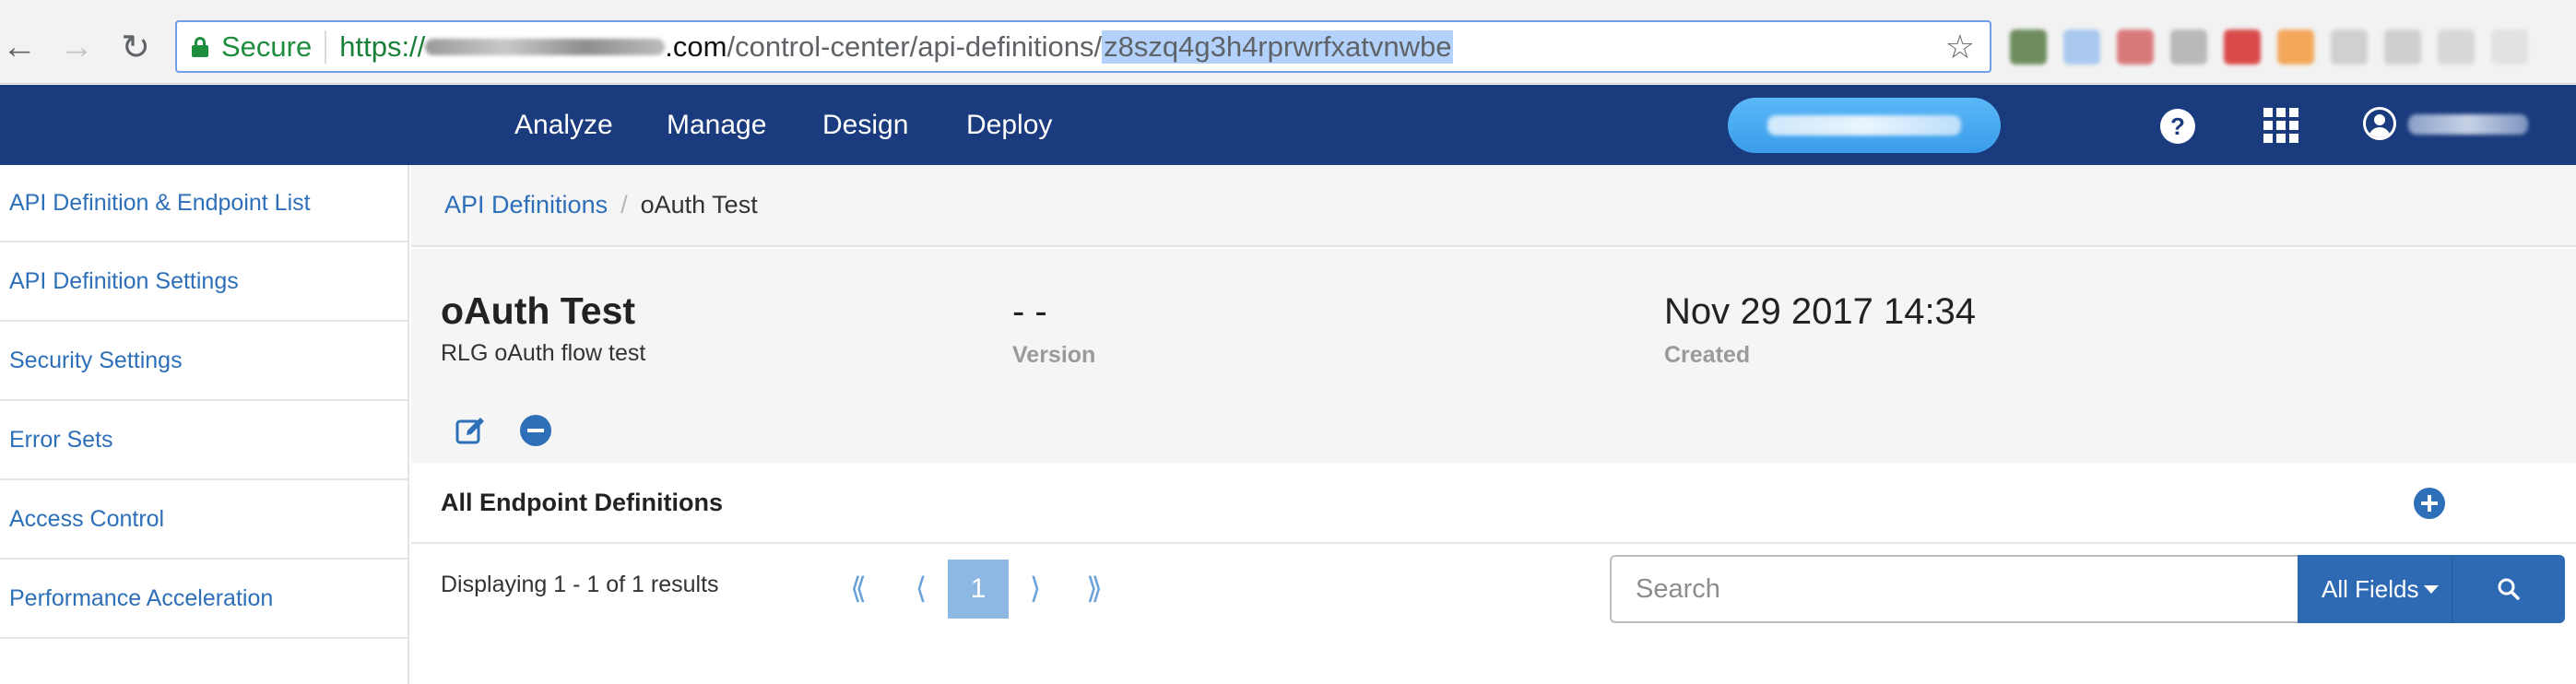  What do you see at coordinates (915, 46) in the screenshot?
I see `url-path: /control-center/api-definitions/` at bounding box center [915, 46].